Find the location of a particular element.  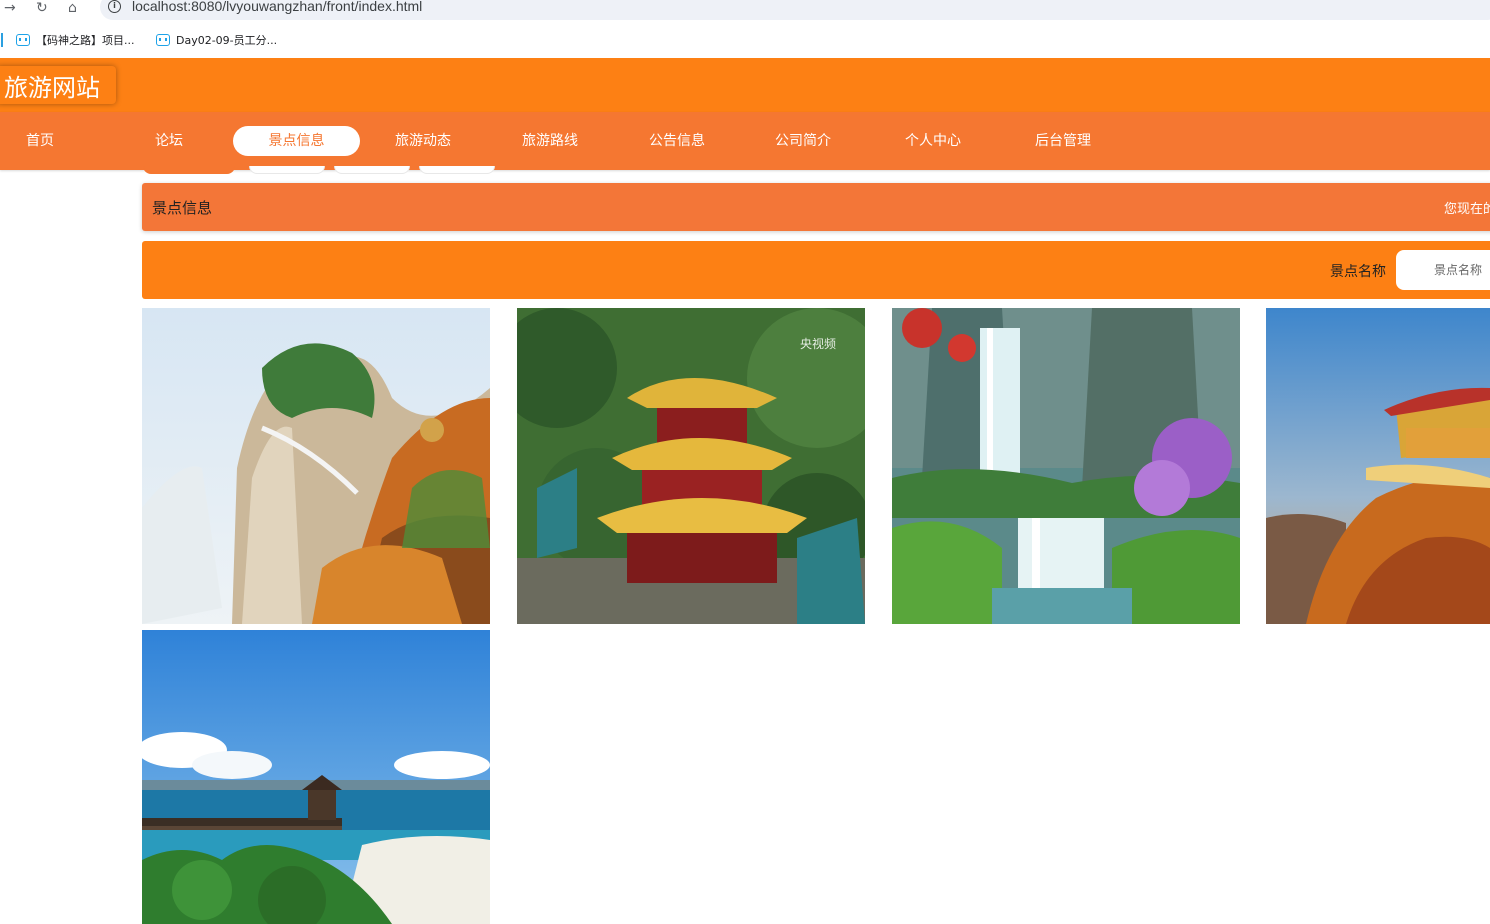

waterfall-photo-icon is located at coordinates (1066, 466).